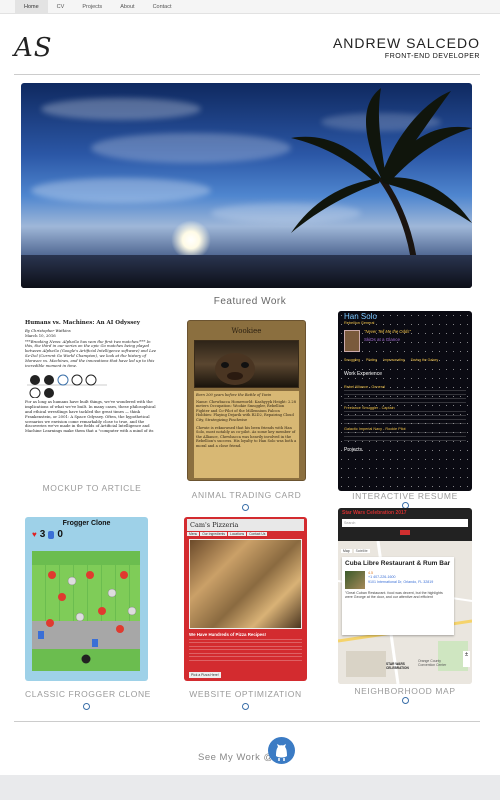 The height and width of the screenshot is (800, 500). Describe the element at coordinates (228, 634) in the screenshot. I see `pizzeria-tagline: We Have Hundreds of Pizza Recipes!` at that location.